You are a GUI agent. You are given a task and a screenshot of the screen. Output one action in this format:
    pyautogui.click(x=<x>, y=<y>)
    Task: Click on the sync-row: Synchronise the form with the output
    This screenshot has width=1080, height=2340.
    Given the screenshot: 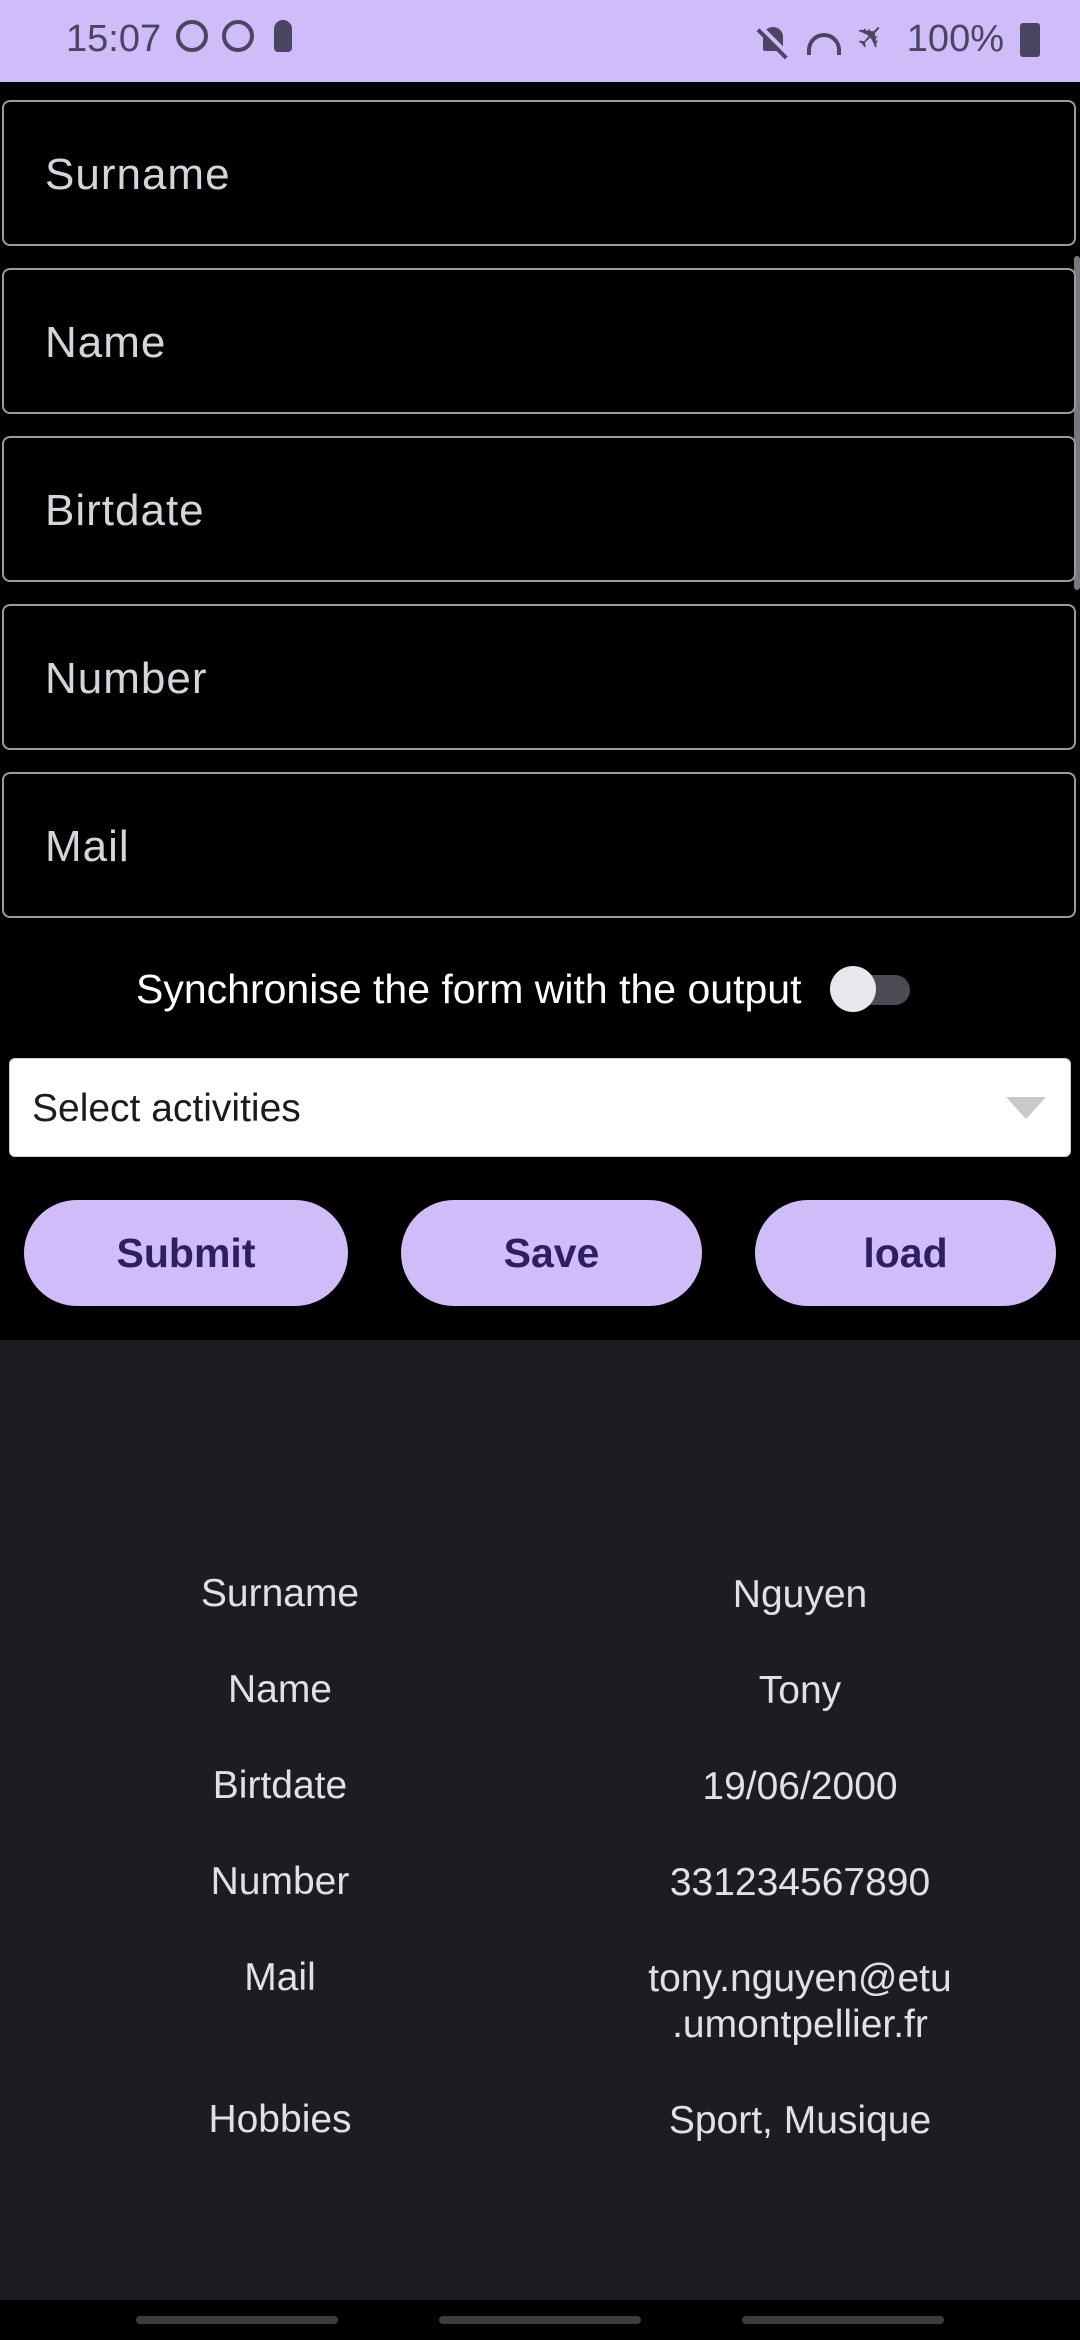 What is the action you would take?
    pyautogui.click(x=540, y=990)
    